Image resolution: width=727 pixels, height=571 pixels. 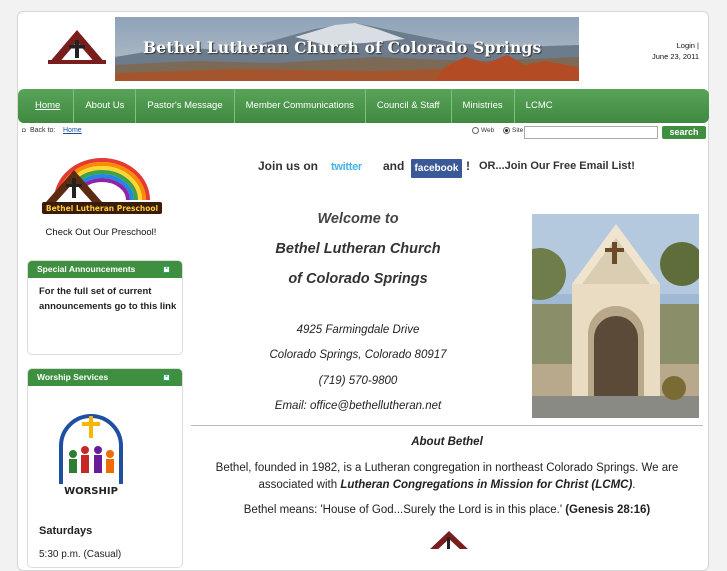 What do you see at coordinates (684, 132) in the screenshot?
I see `search-button: search` at bounding box center [684, 132].